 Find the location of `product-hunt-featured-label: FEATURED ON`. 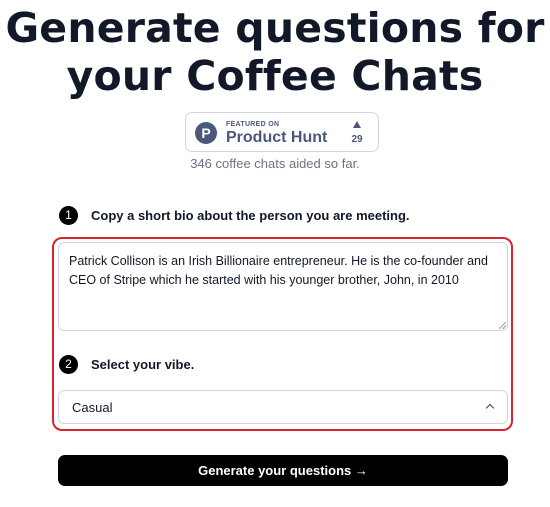

product-hunt-featured-label: FEATURED ON is located at coordinates (253, 124).